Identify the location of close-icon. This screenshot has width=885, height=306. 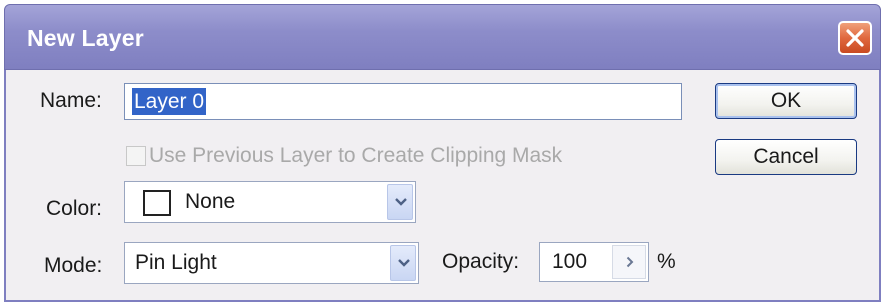
(855, 38).